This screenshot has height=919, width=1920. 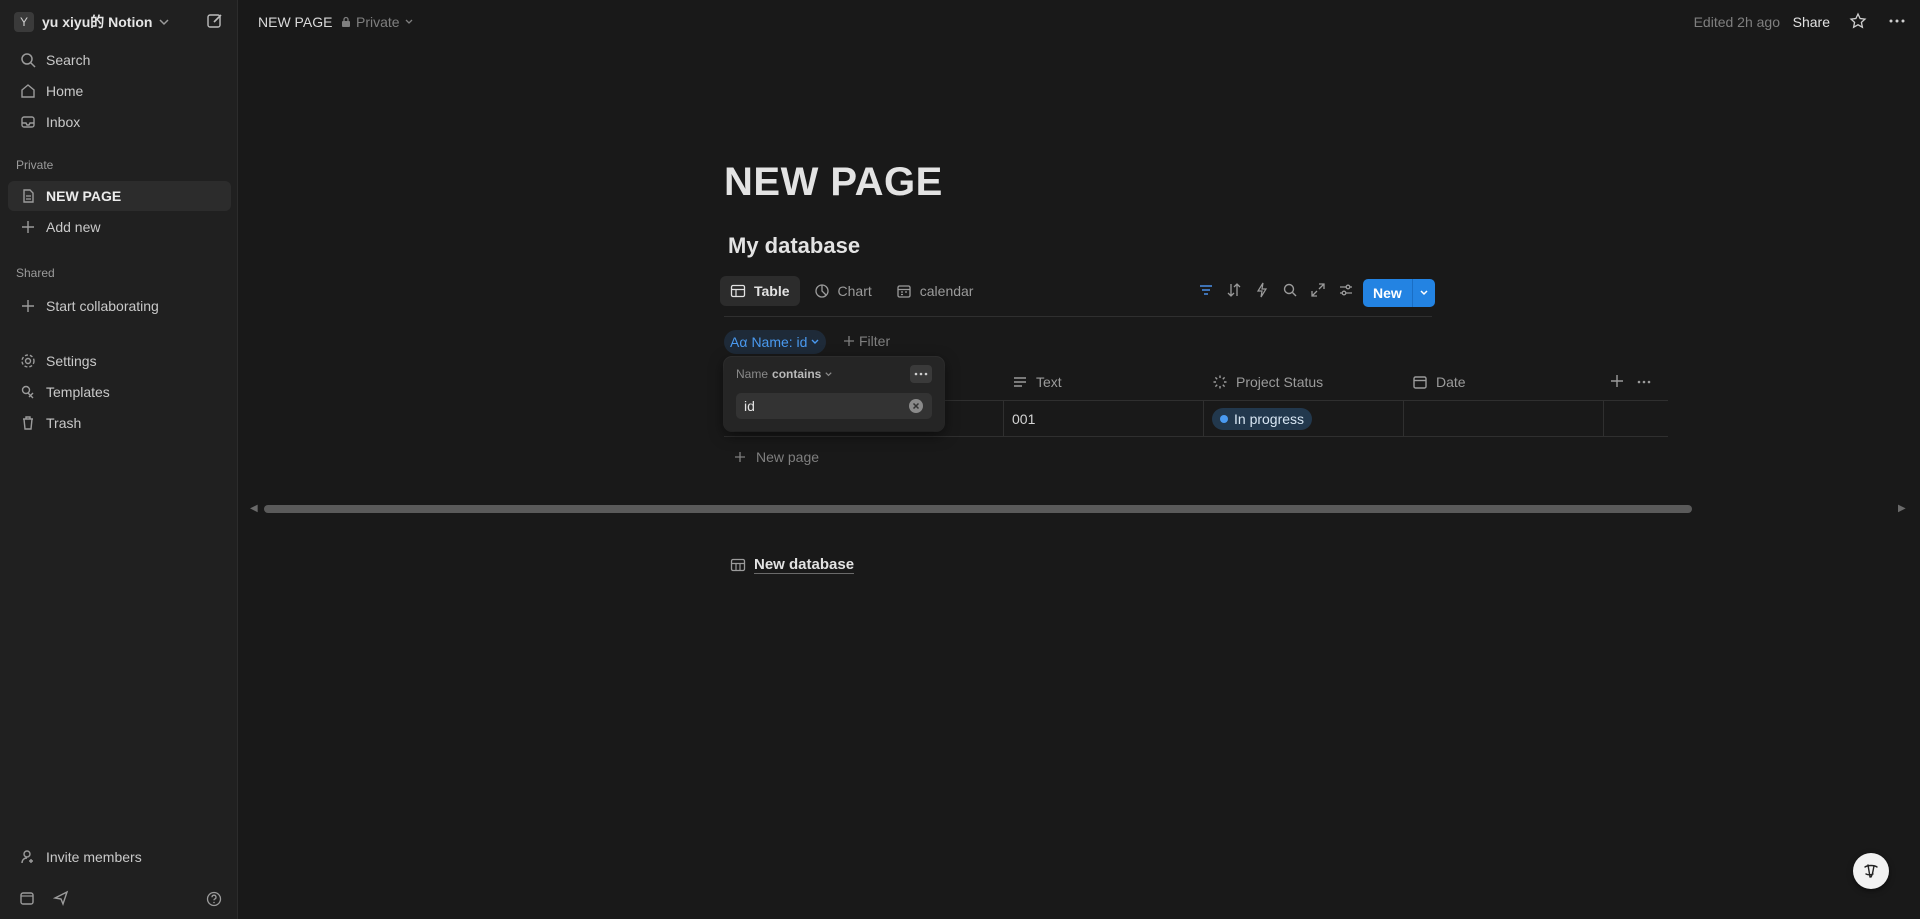 I want to click on filter-value-input: id, so click(x=834, y=406).